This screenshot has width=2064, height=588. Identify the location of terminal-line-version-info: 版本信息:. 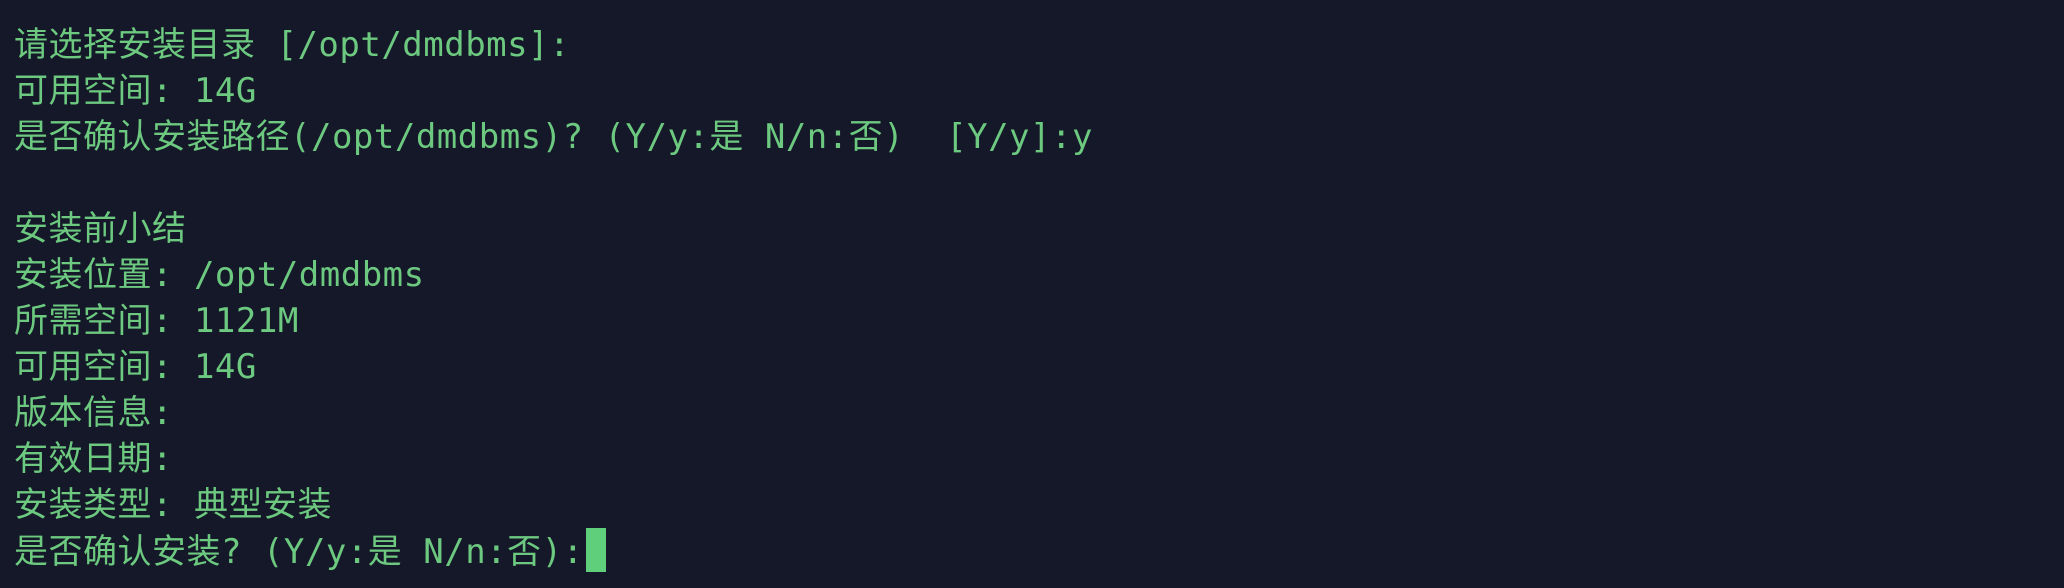
(93, 413).